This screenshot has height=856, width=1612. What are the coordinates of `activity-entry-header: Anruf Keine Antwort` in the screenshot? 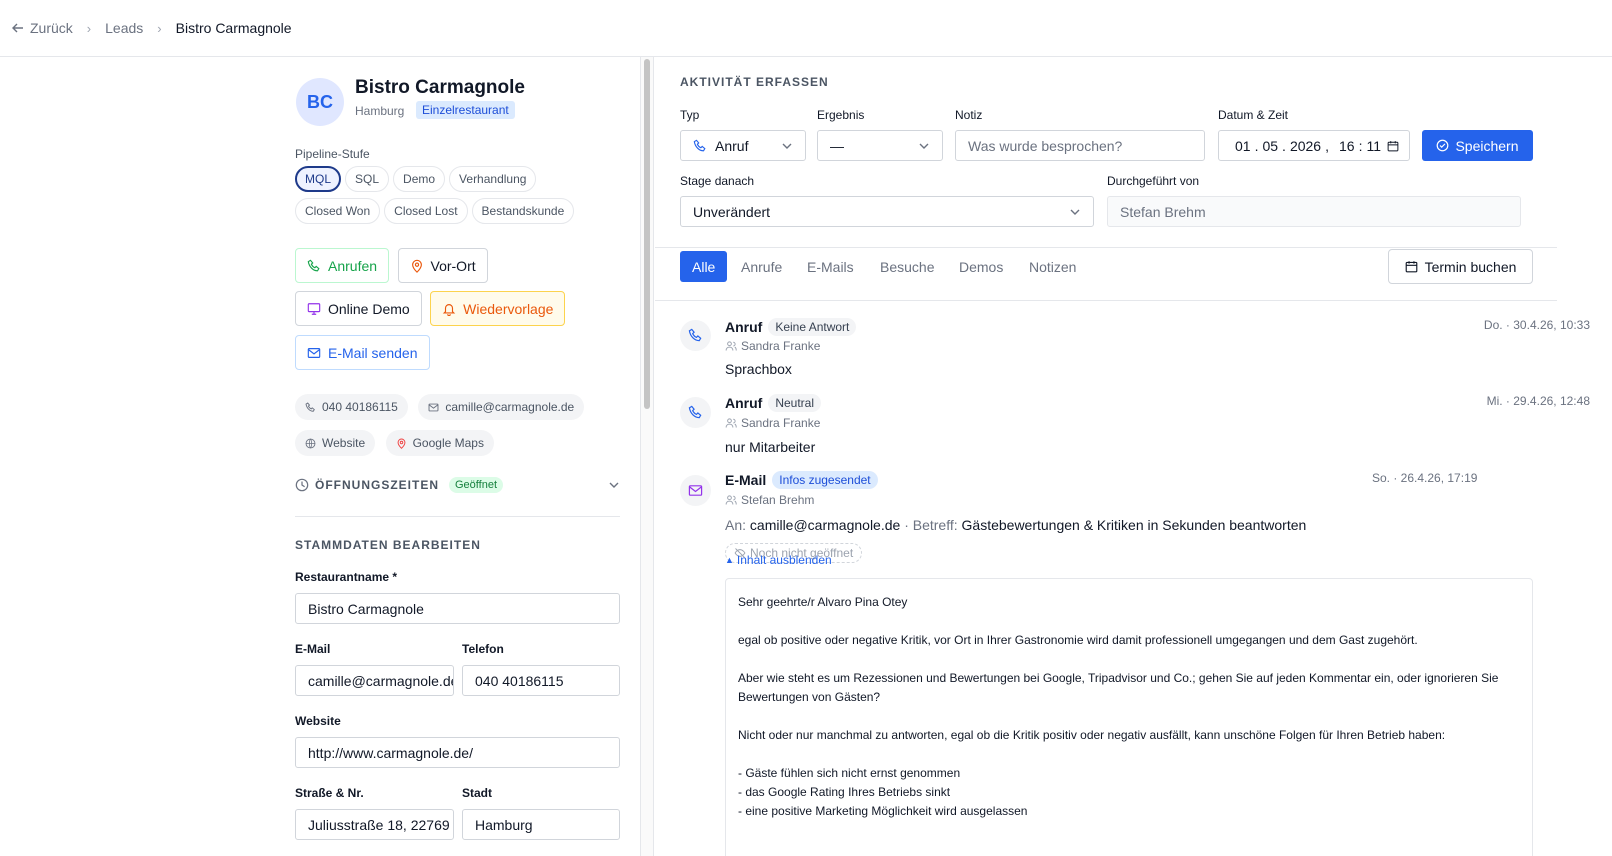 It's located at (791, 327).